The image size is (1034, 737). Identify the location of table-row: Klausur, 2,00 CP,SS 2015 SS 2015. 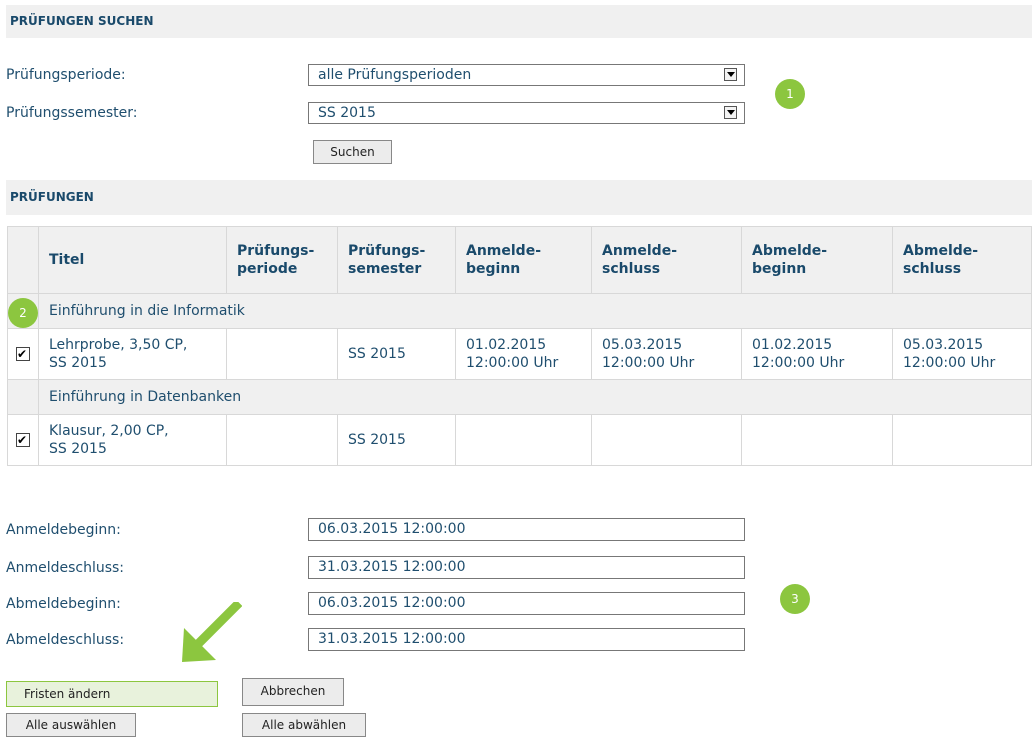
(519, 440).